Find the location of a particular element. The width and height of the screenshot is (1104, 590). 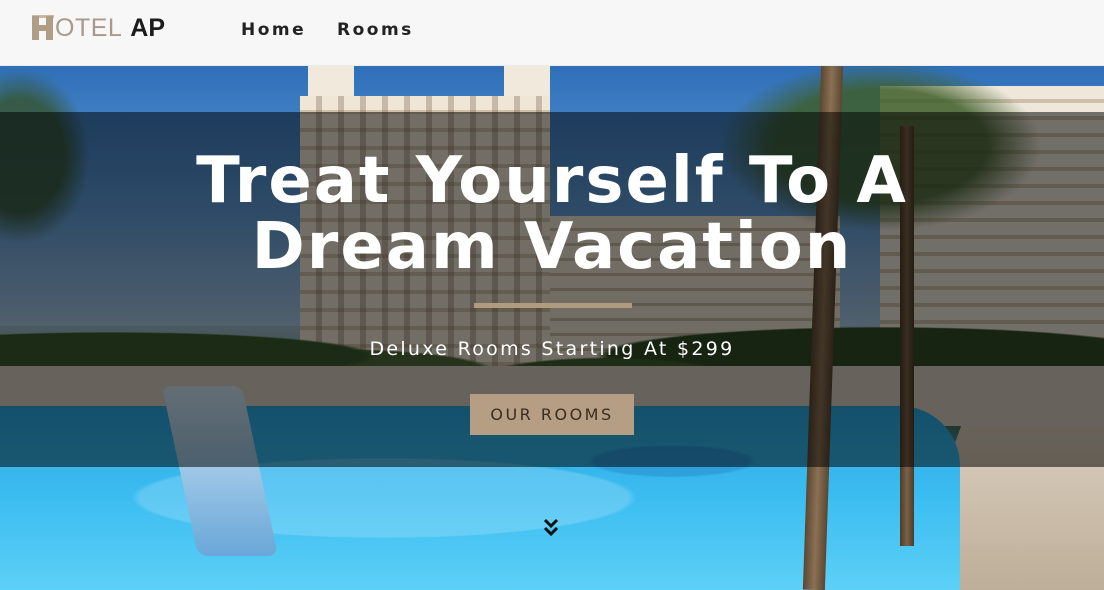

hero-headline-line2: Dream Vacation is located at coordinates (552, 247).